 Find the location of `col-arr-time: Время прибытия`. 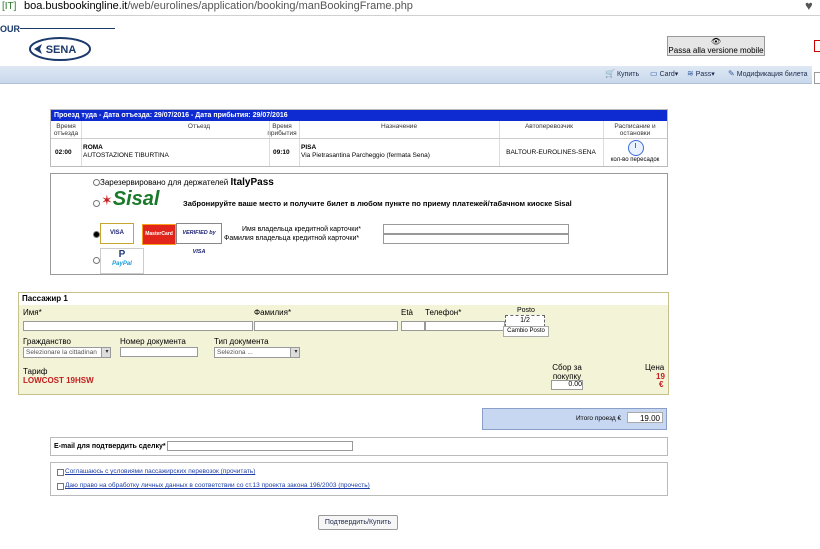

col-arr-time: Время прибытия is located at coordinates (282, 130).